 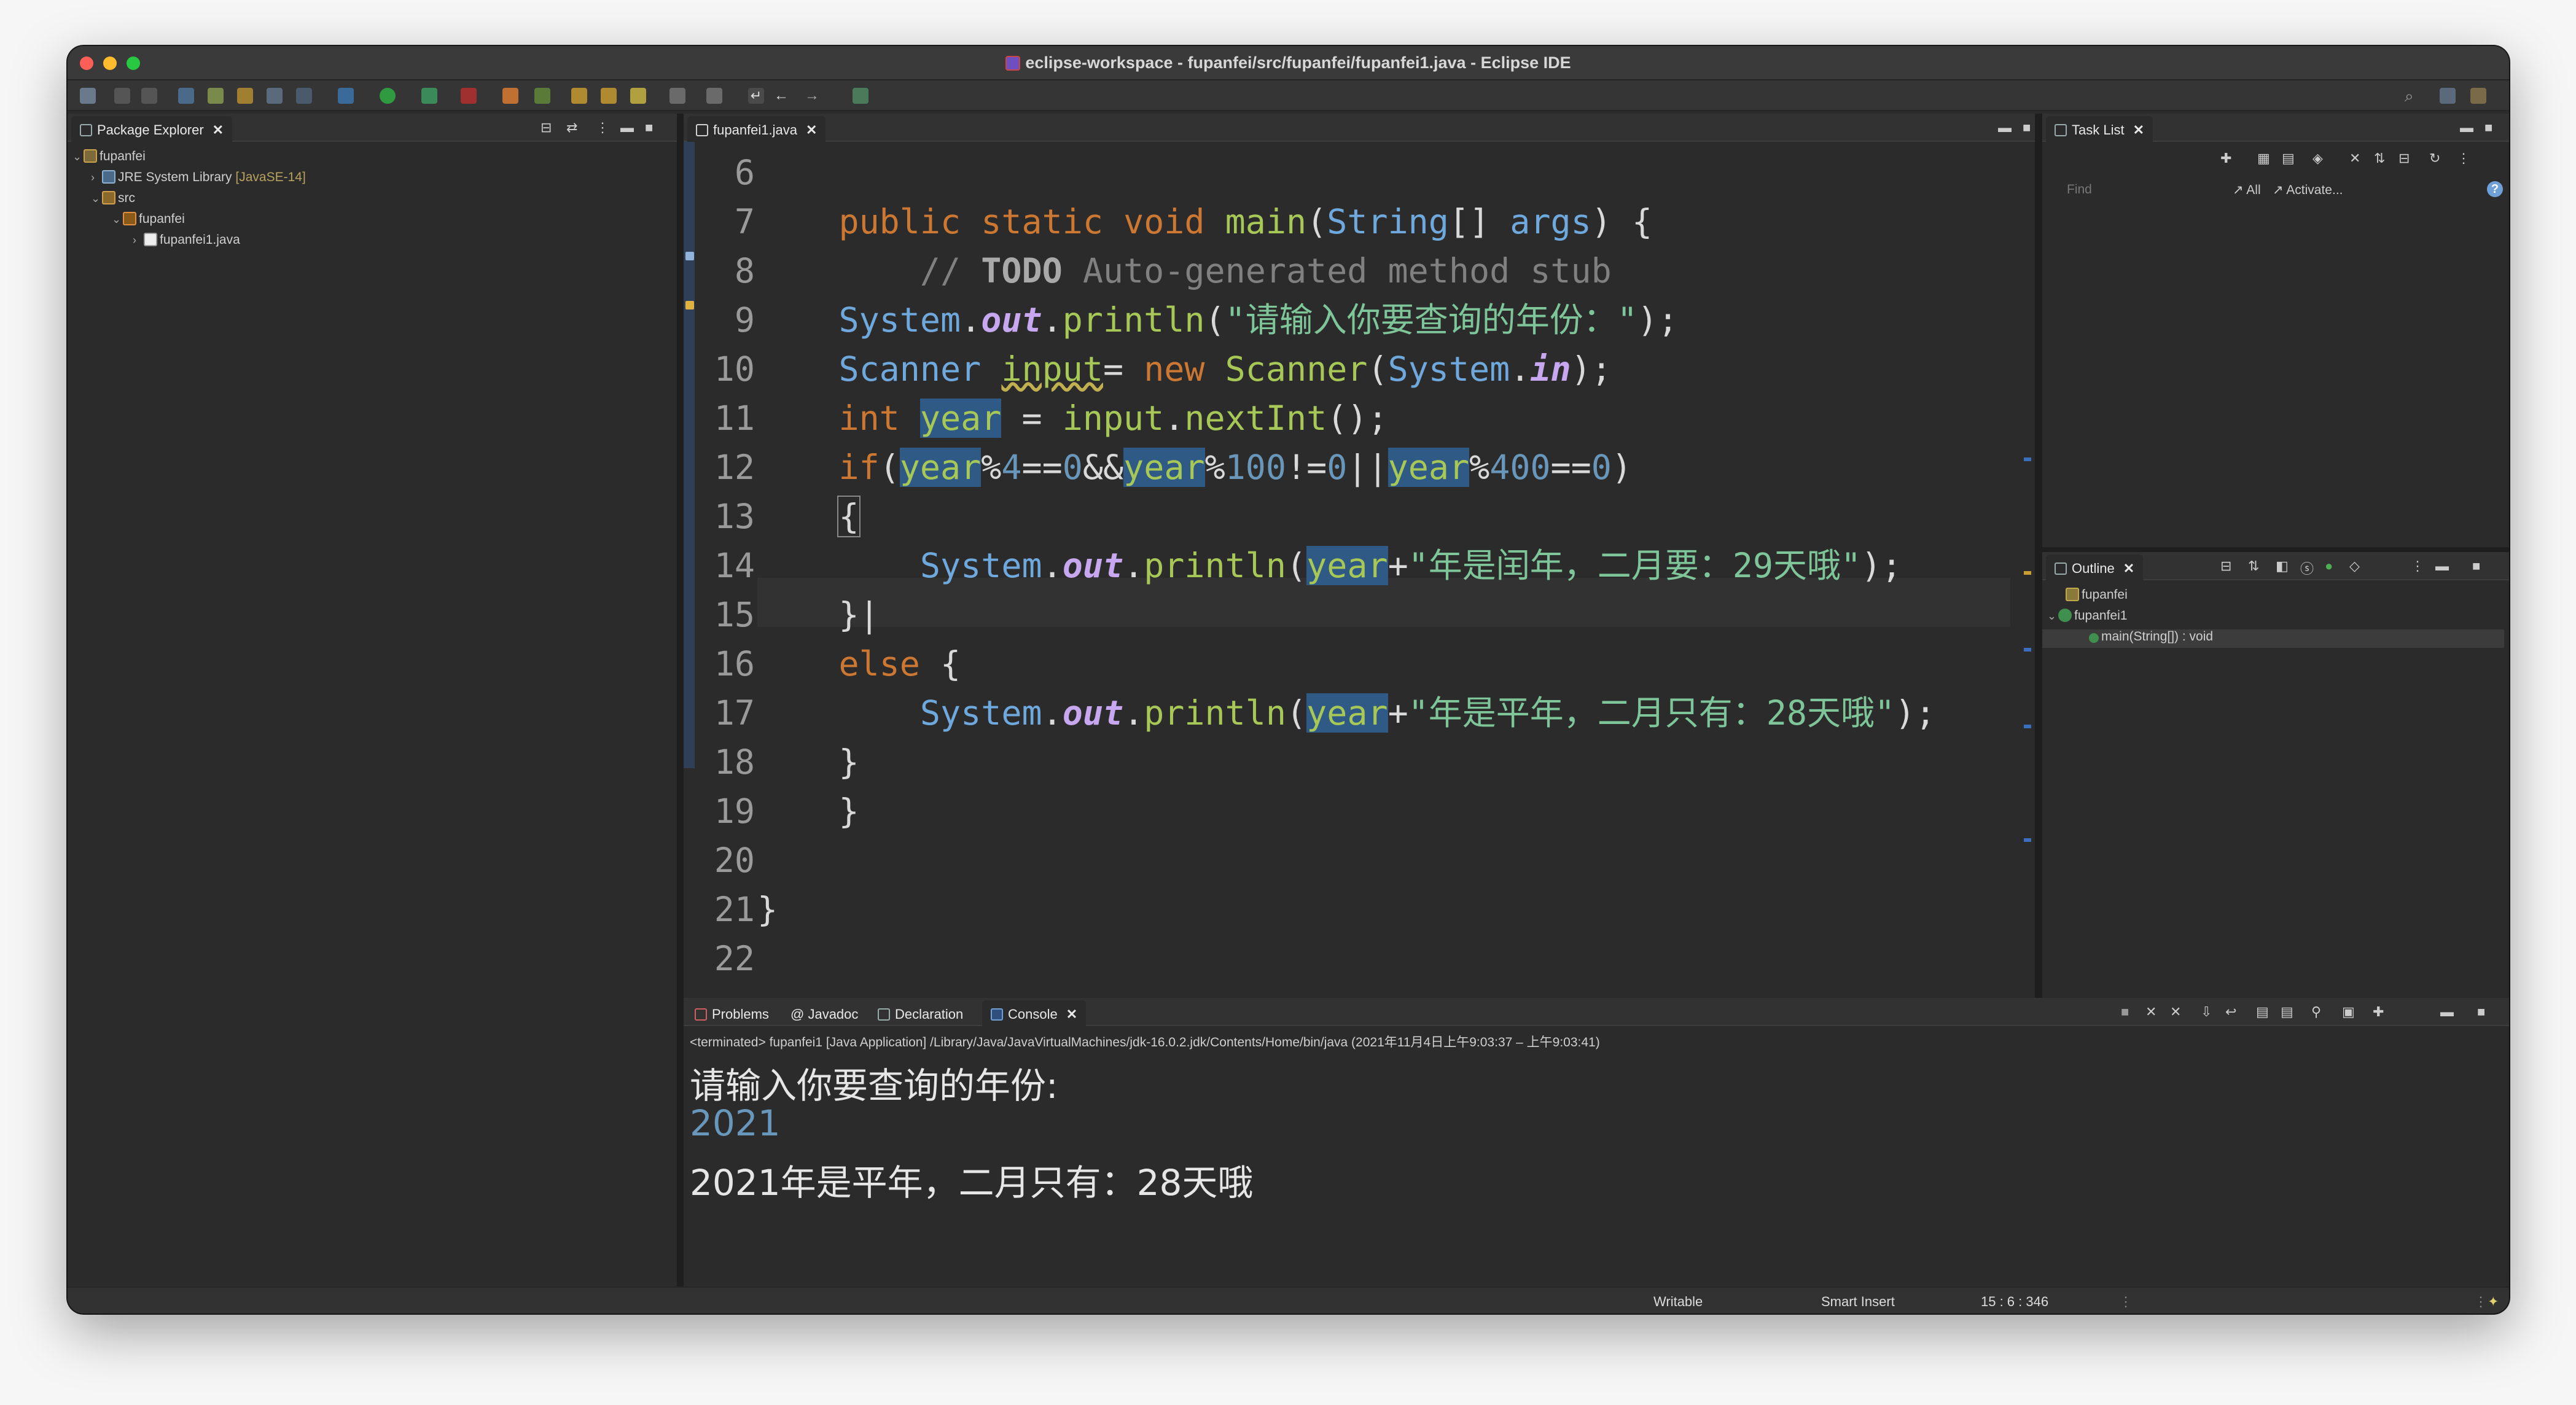 I want to click on back-icon: ←, so click(x=782, y=96).